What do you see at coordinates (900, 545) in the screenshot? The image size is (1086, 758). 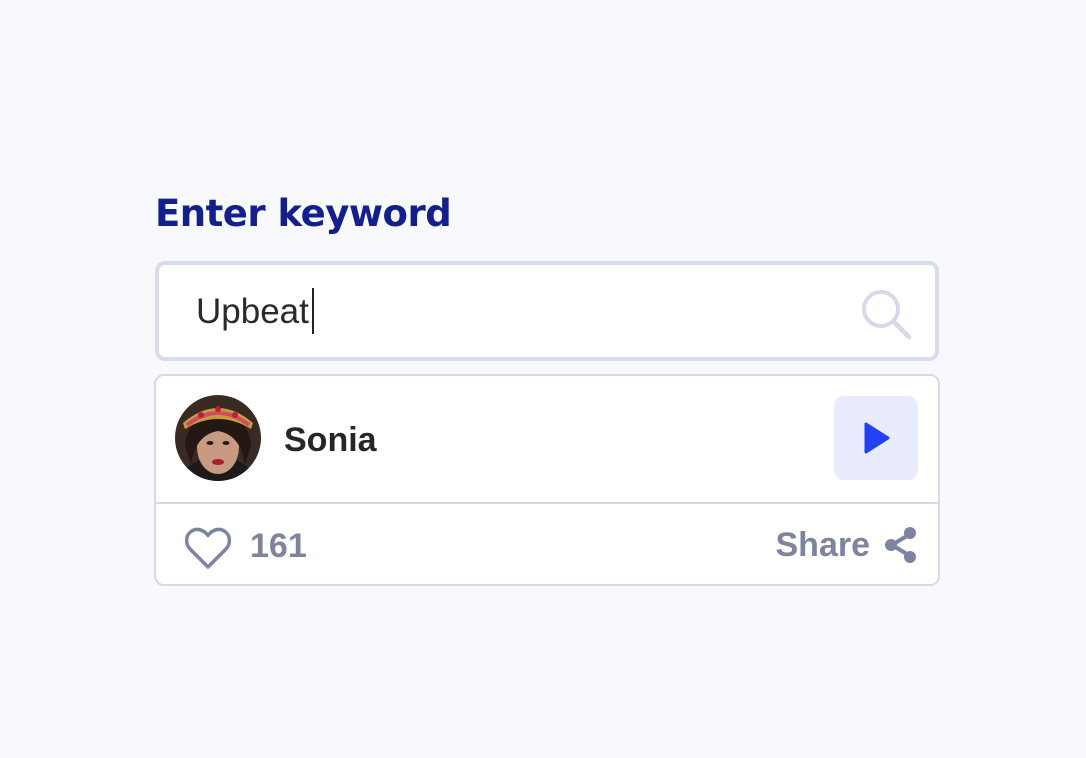 I see `share-icon` at bounding box center [900, 545].